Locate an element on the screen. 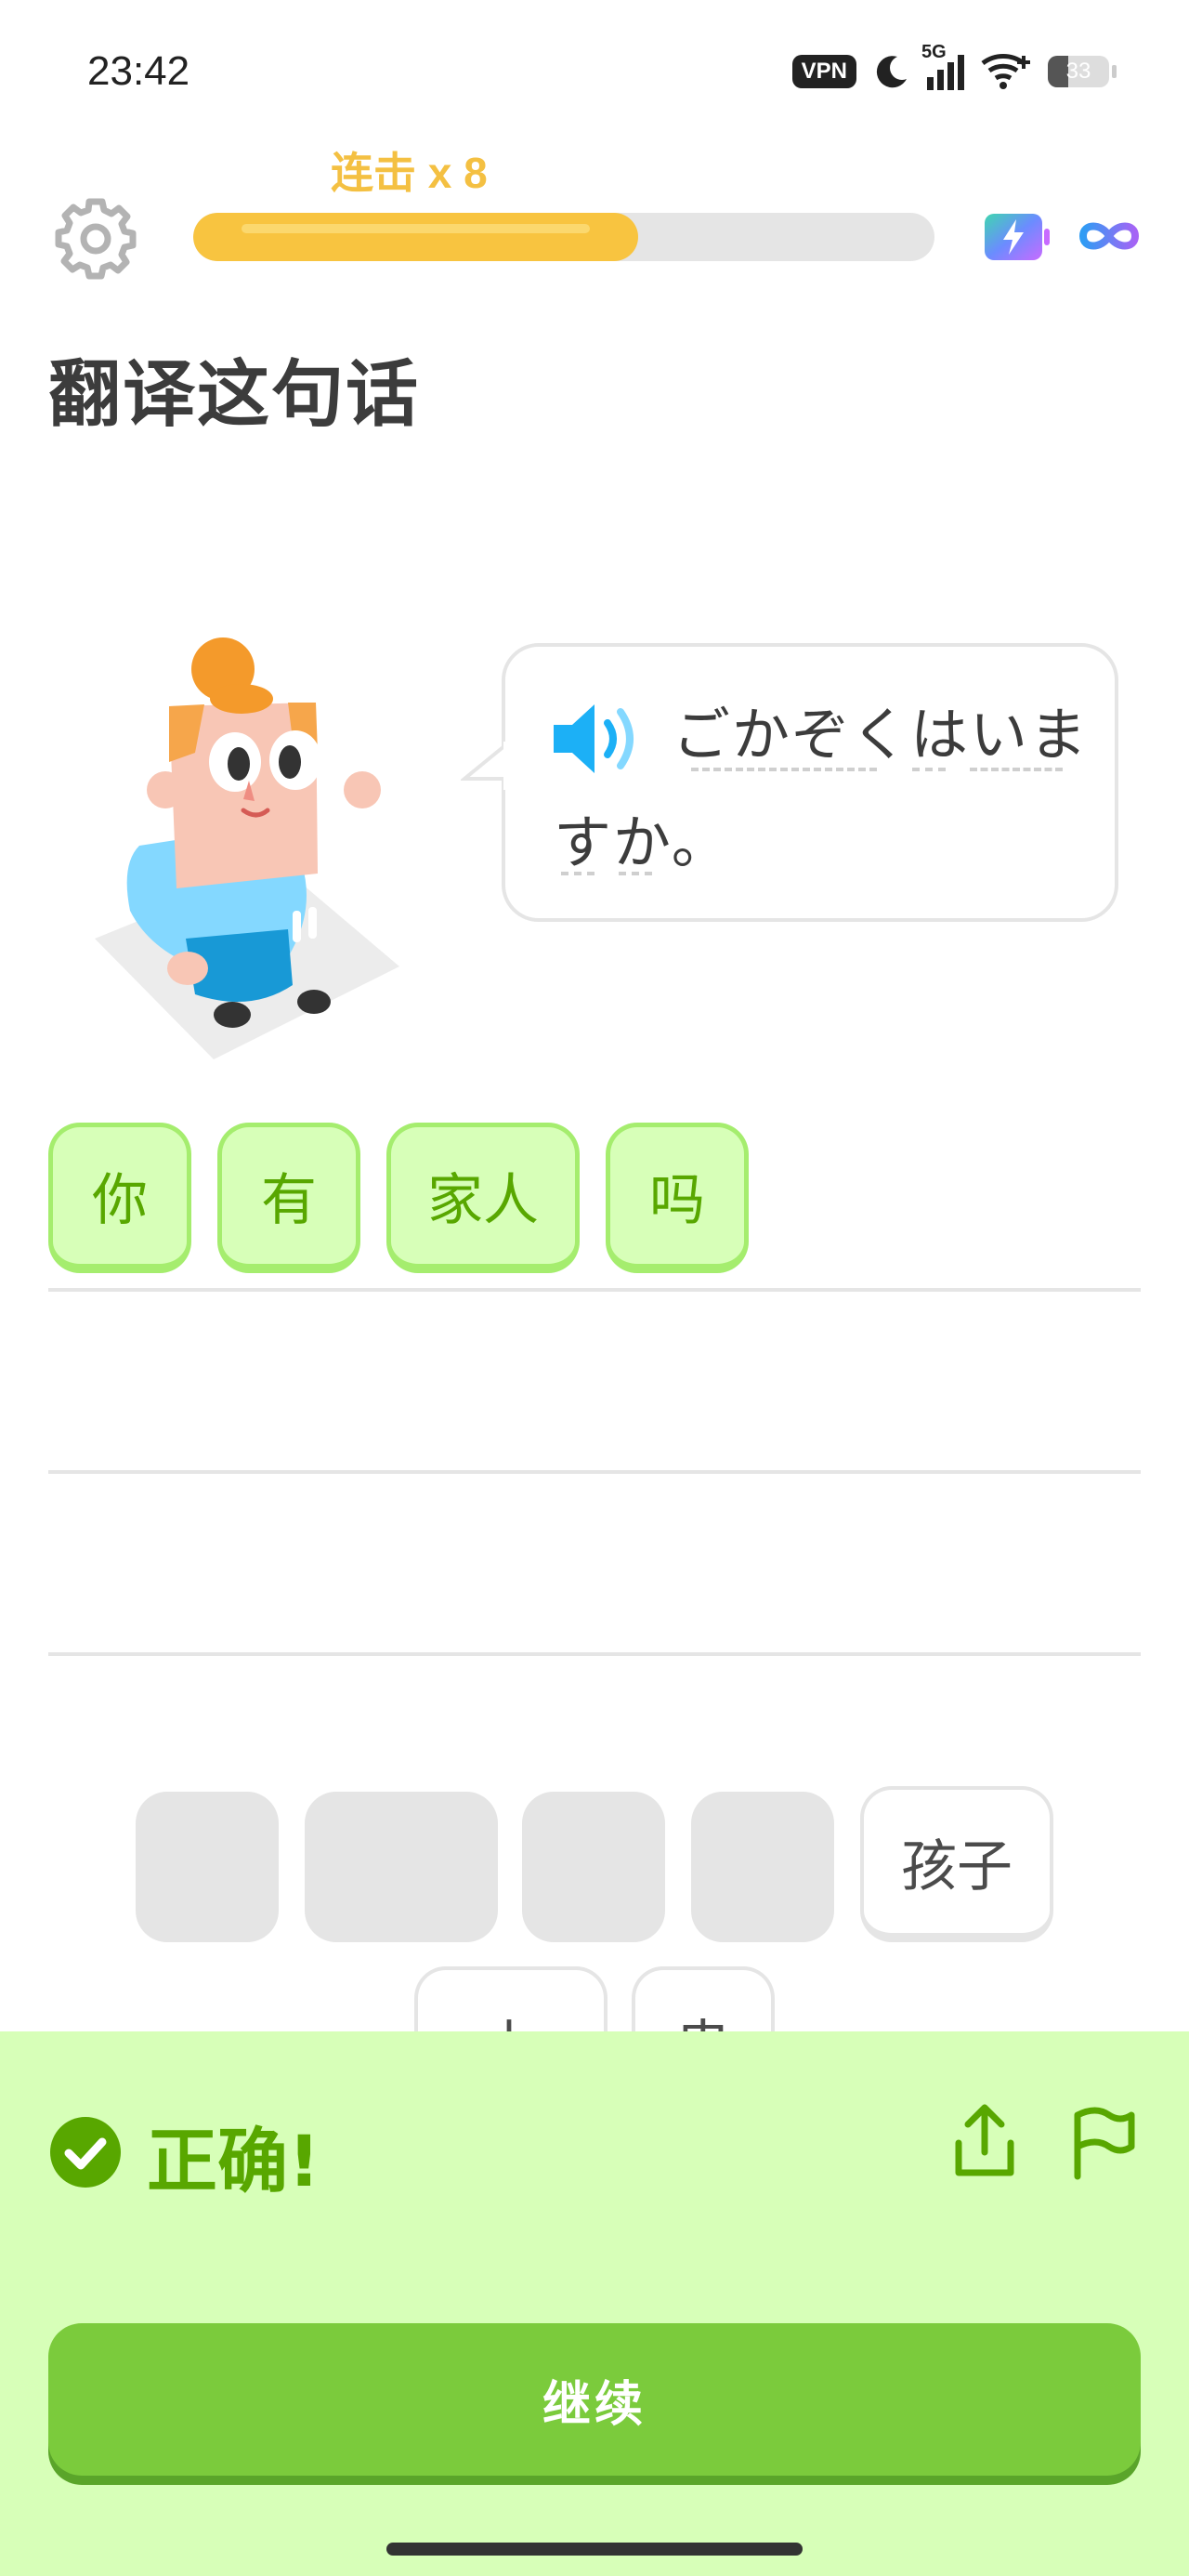 The image size is (1189, 2576). character-illustration is located at coordinates (247, 848).